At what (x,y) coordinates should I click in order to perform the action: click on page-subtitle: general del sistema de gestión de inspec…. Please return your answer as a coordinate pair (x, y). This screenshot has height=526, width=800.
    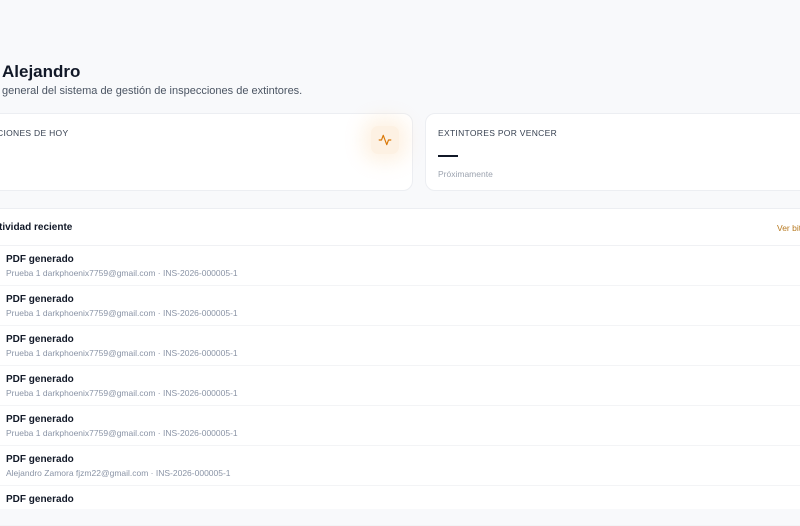
    Looking at the image, I should click on (152, 91).